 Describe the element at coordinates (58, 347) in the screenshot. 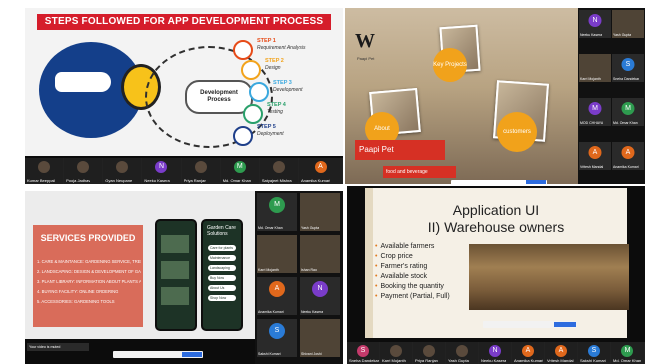

I see `muted-notice: Your video is muted` at that location.